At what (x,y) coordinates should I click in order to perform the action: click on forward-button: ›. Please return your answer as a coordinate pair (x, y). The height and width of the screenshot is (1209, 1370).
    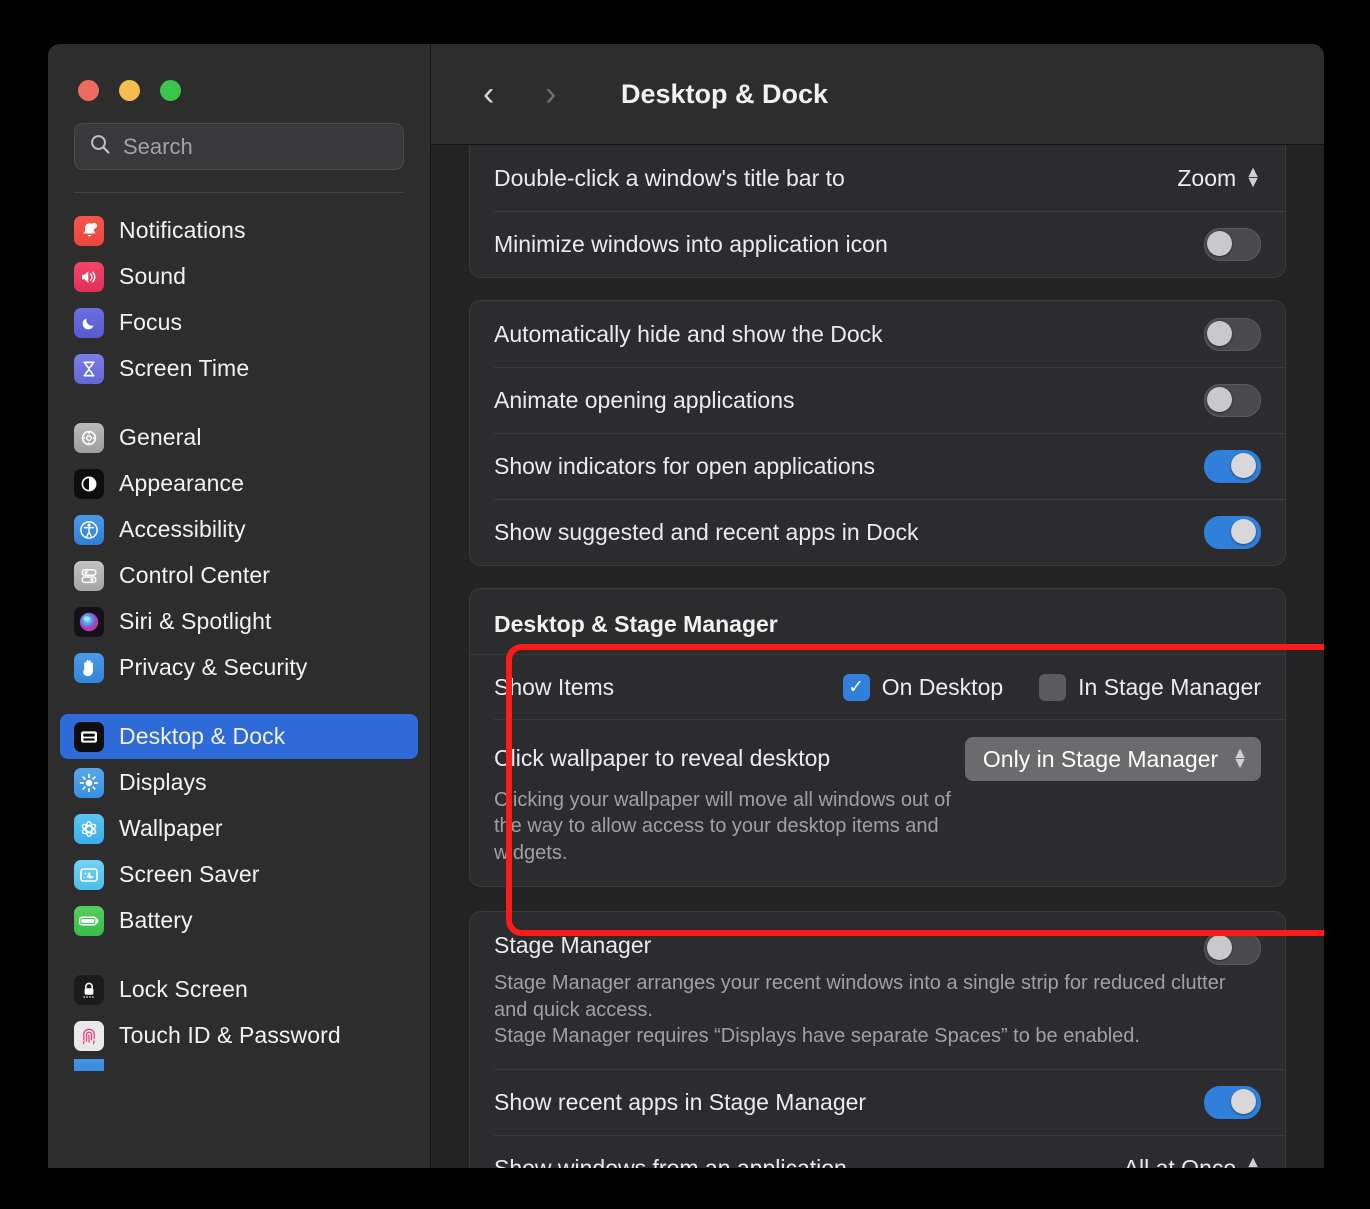
    Looking at the image, I should click on (576, 94).